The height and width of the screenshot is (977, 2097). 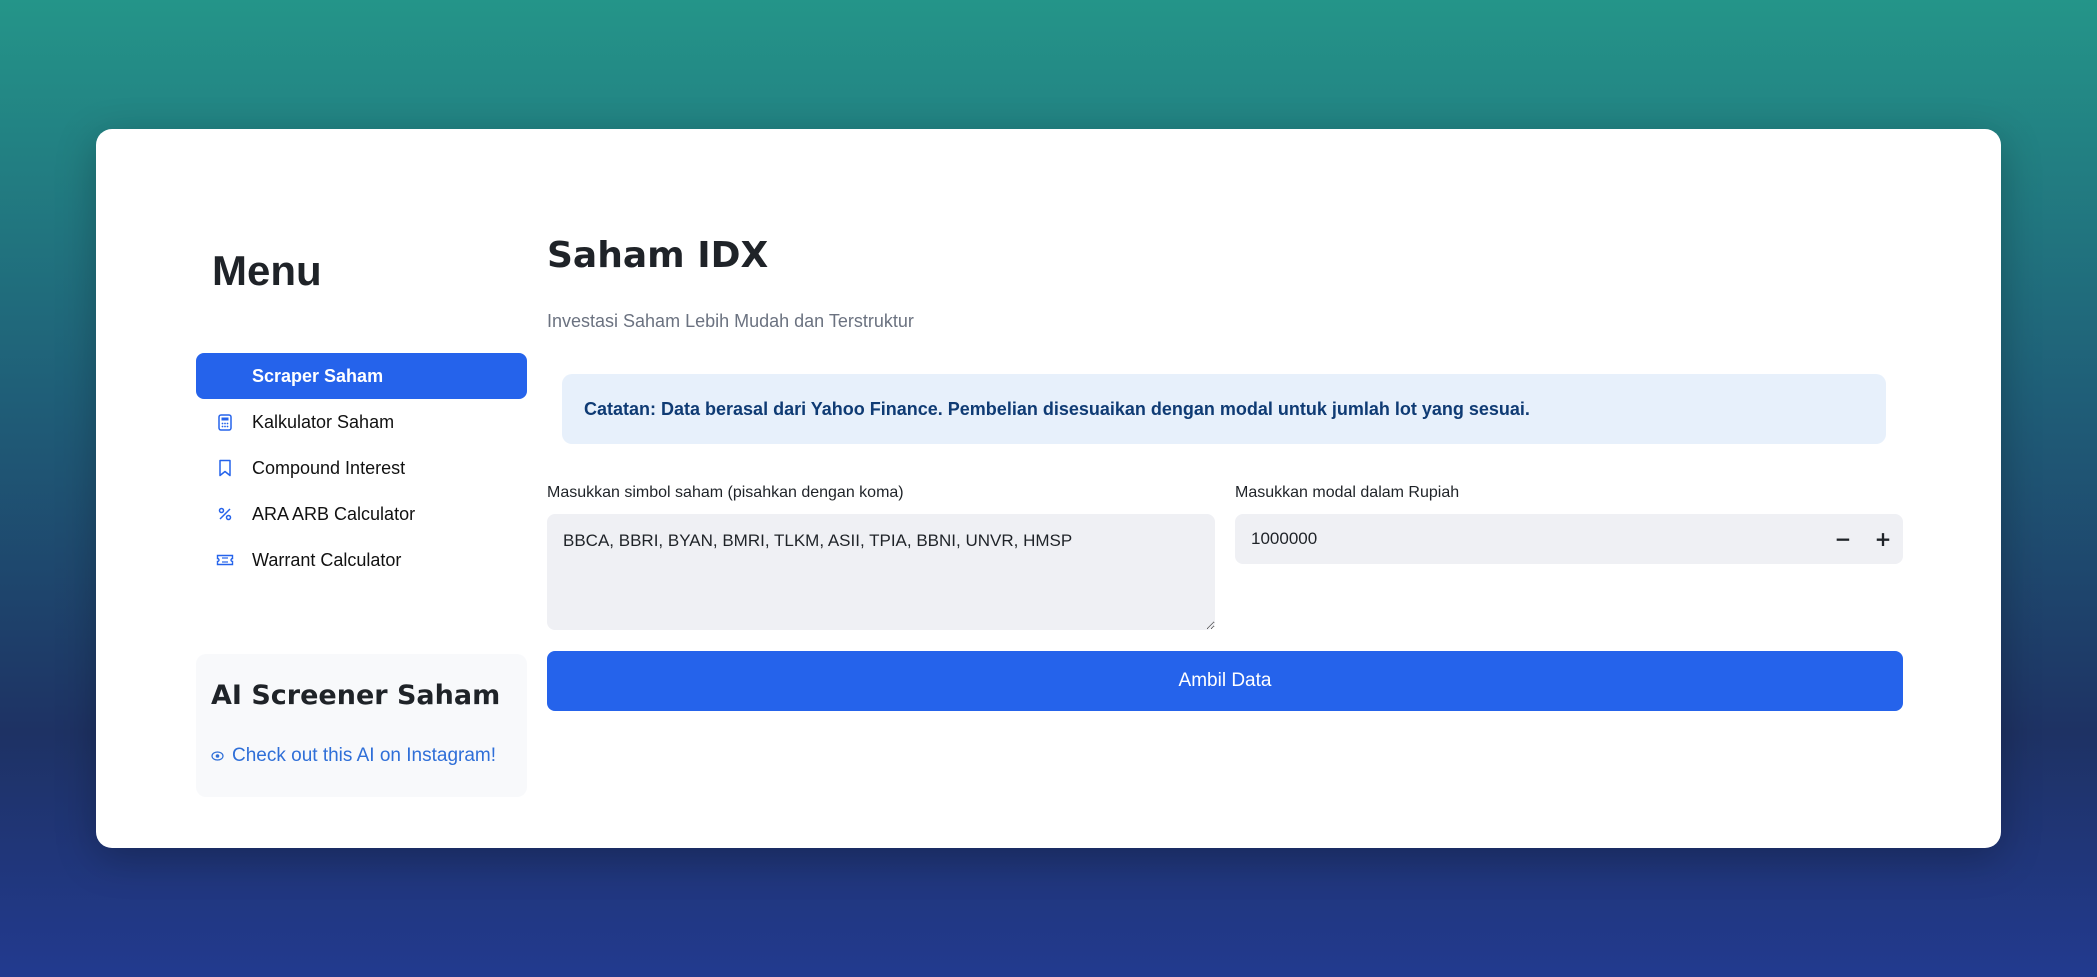 I want to click on promo-title: AI Screener Saham, so click(x=356, y=695).